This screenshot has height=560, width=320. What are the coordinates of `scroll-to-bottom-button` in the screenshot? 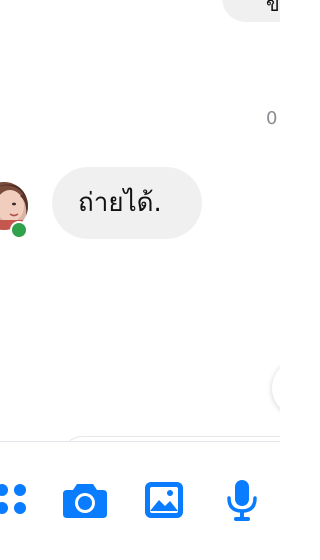 It's located at (276, 388).